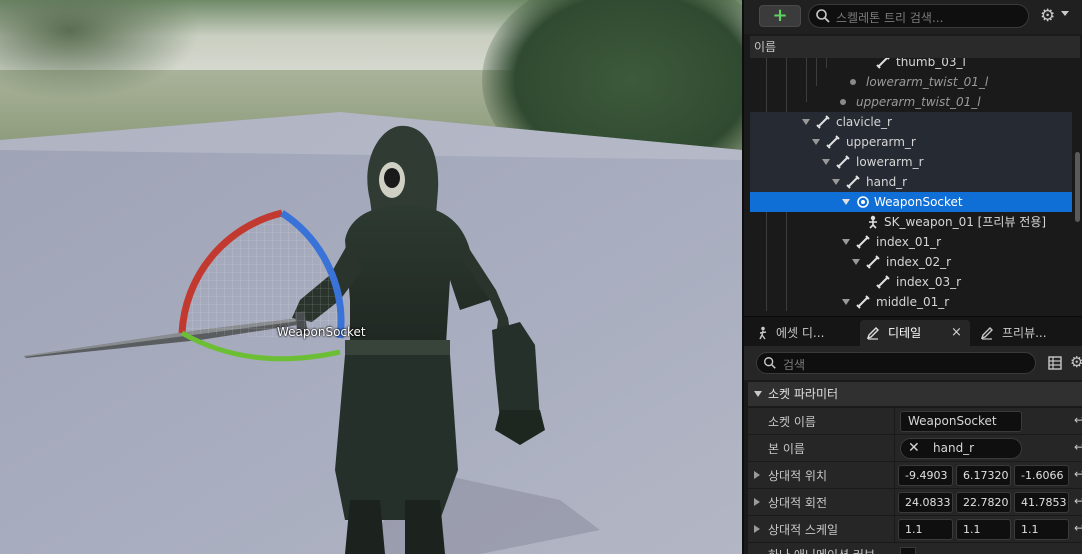  I want to click on property-socket-name: 소켓 이름 WeaponSocket ↩, so click(915, 421).